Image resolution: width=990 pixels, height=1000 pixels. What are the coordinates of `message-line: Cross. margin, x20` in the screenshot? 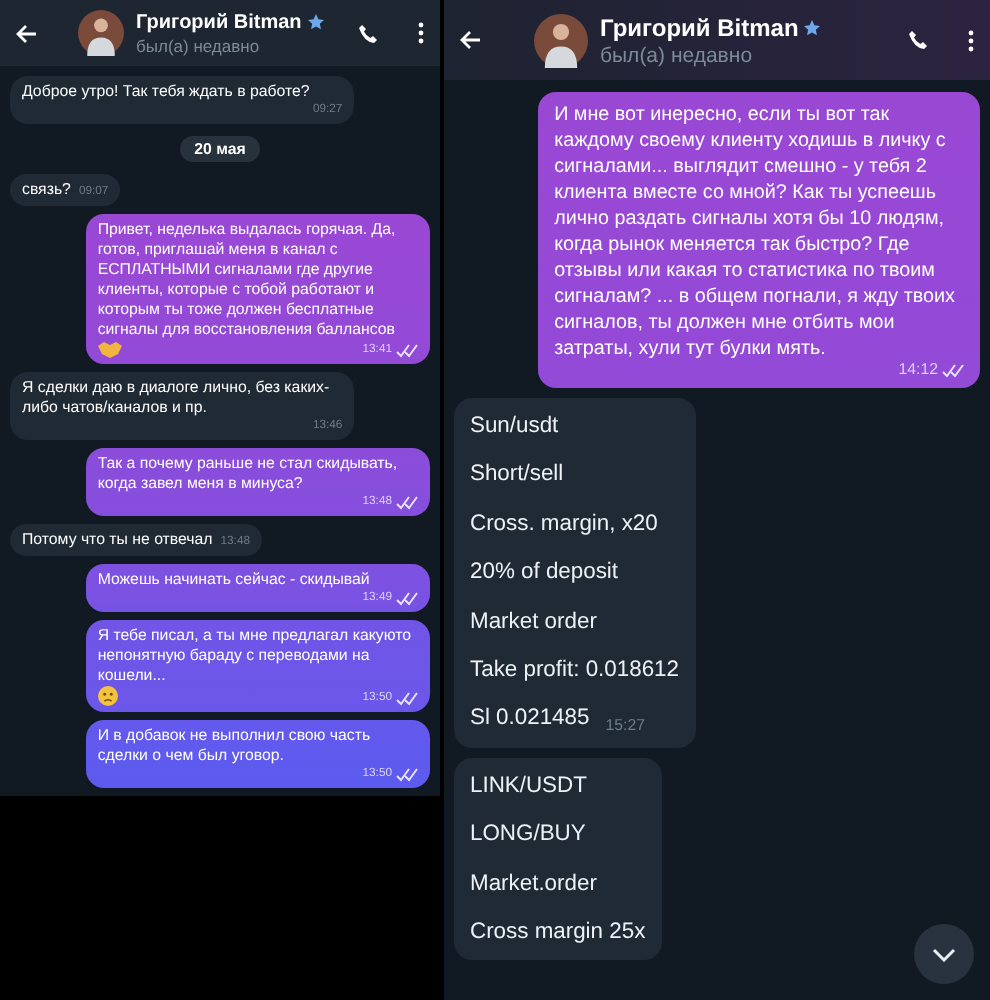 It's located at (565, 524).